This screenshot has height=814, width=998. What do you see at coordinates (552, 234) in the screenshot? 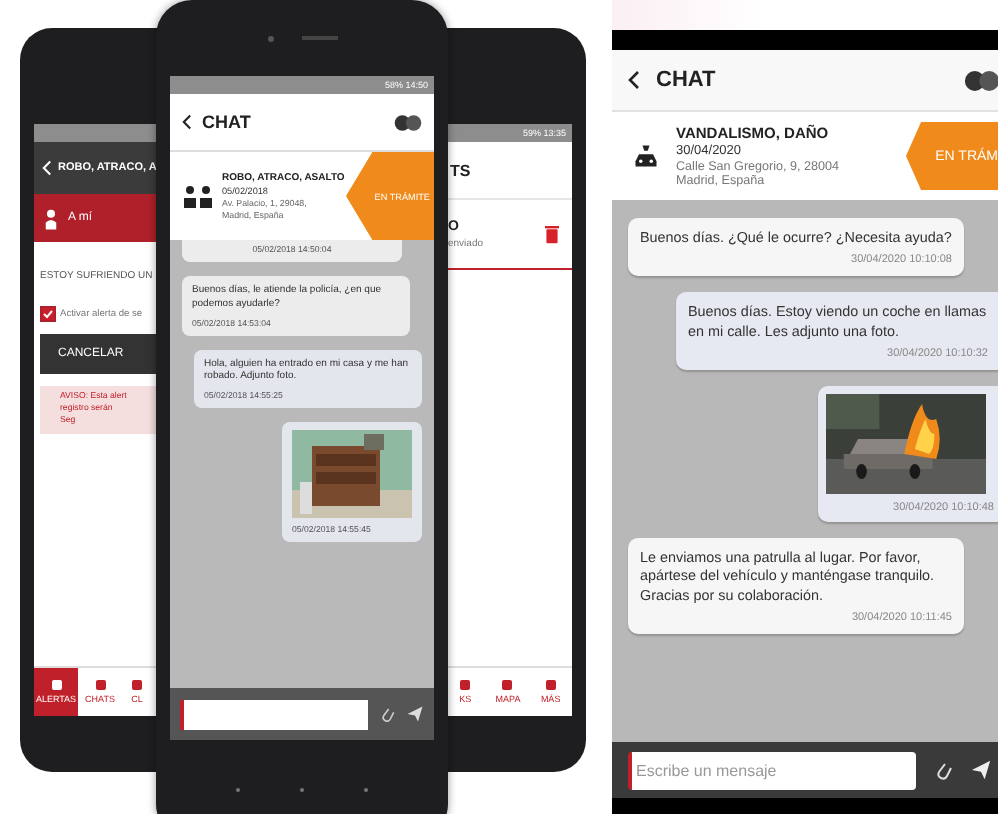
I see `trash-icon` at bounding box center [552, 234].